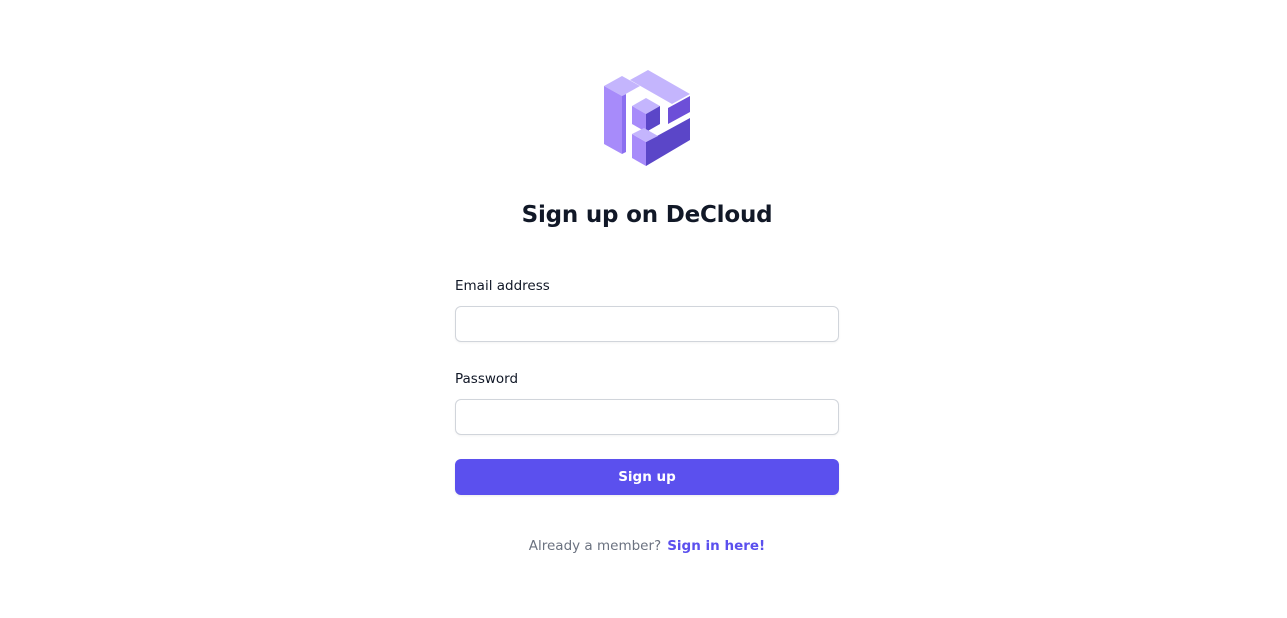 This screenshot has height=618, width=1287. Describe the element at coordinates (502, 286) in the screenshot. I see `email-label: Email address` at that location.